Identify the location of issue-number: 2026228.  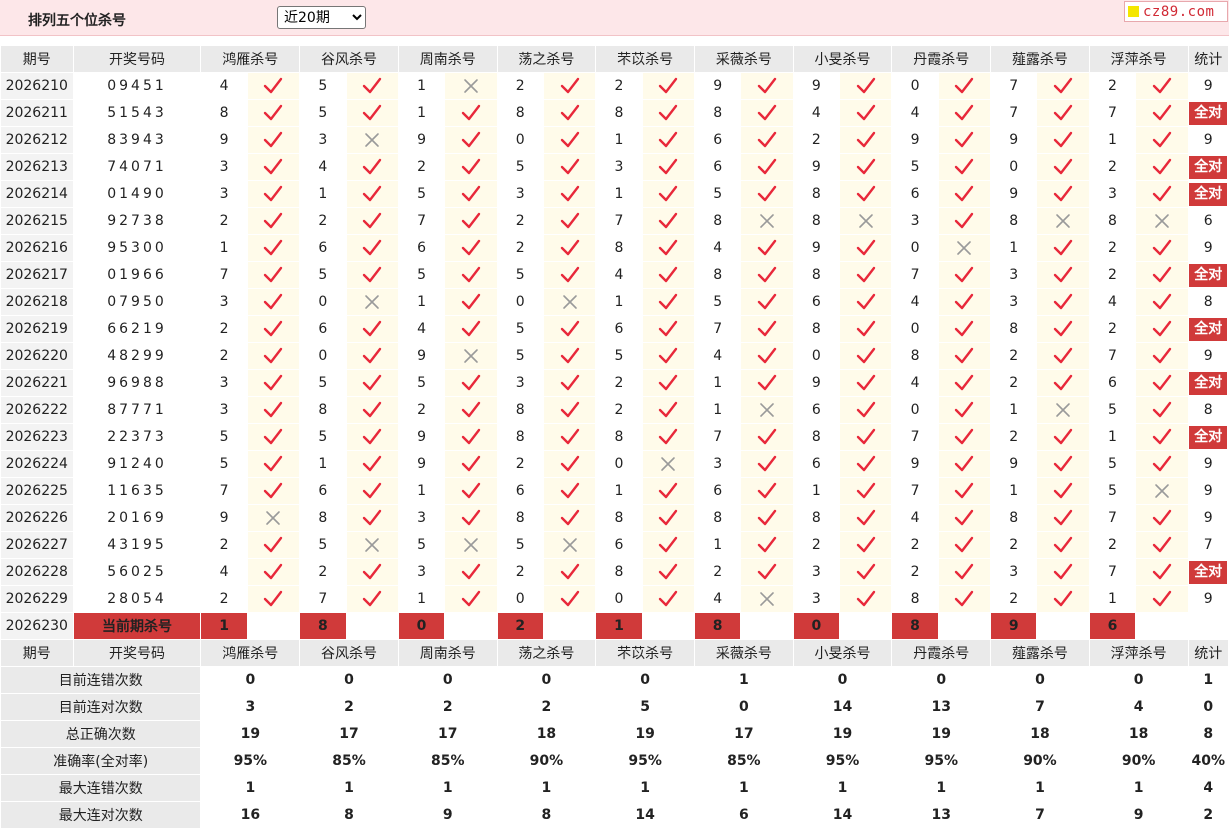
(37, 572).